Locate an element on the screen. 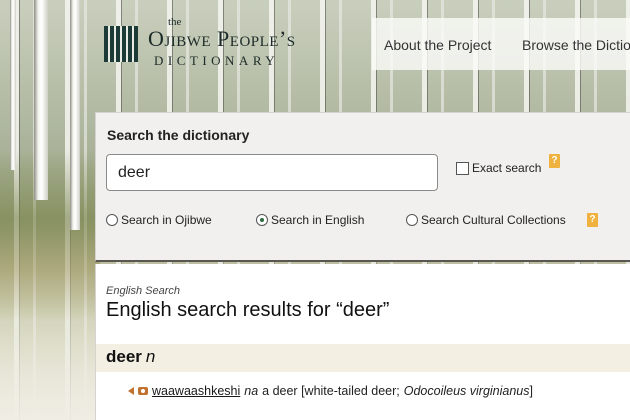 The width and height of the screenshot is (630, 420). entry-headword: deer n is located at coordinates (130, 357).